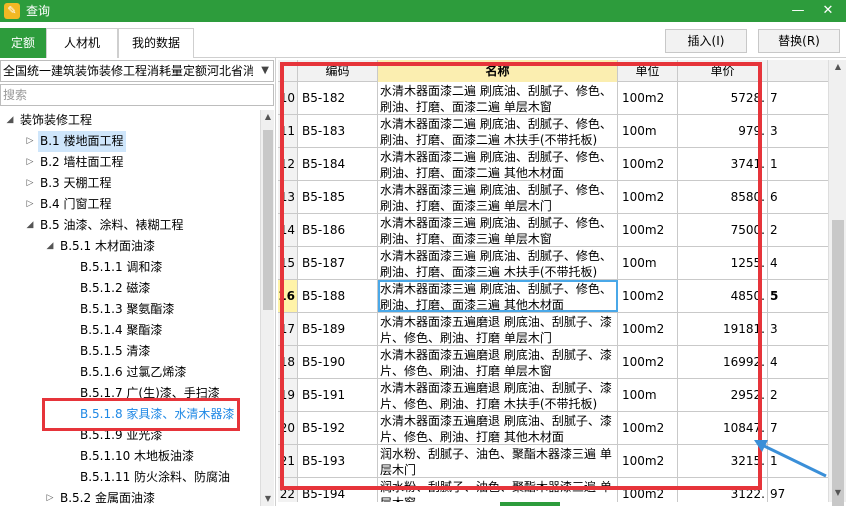  Describe the element at coordinates (82, 141) in the screenshot. I see `tree-item-label: B.1 楼地面工程` at that location.